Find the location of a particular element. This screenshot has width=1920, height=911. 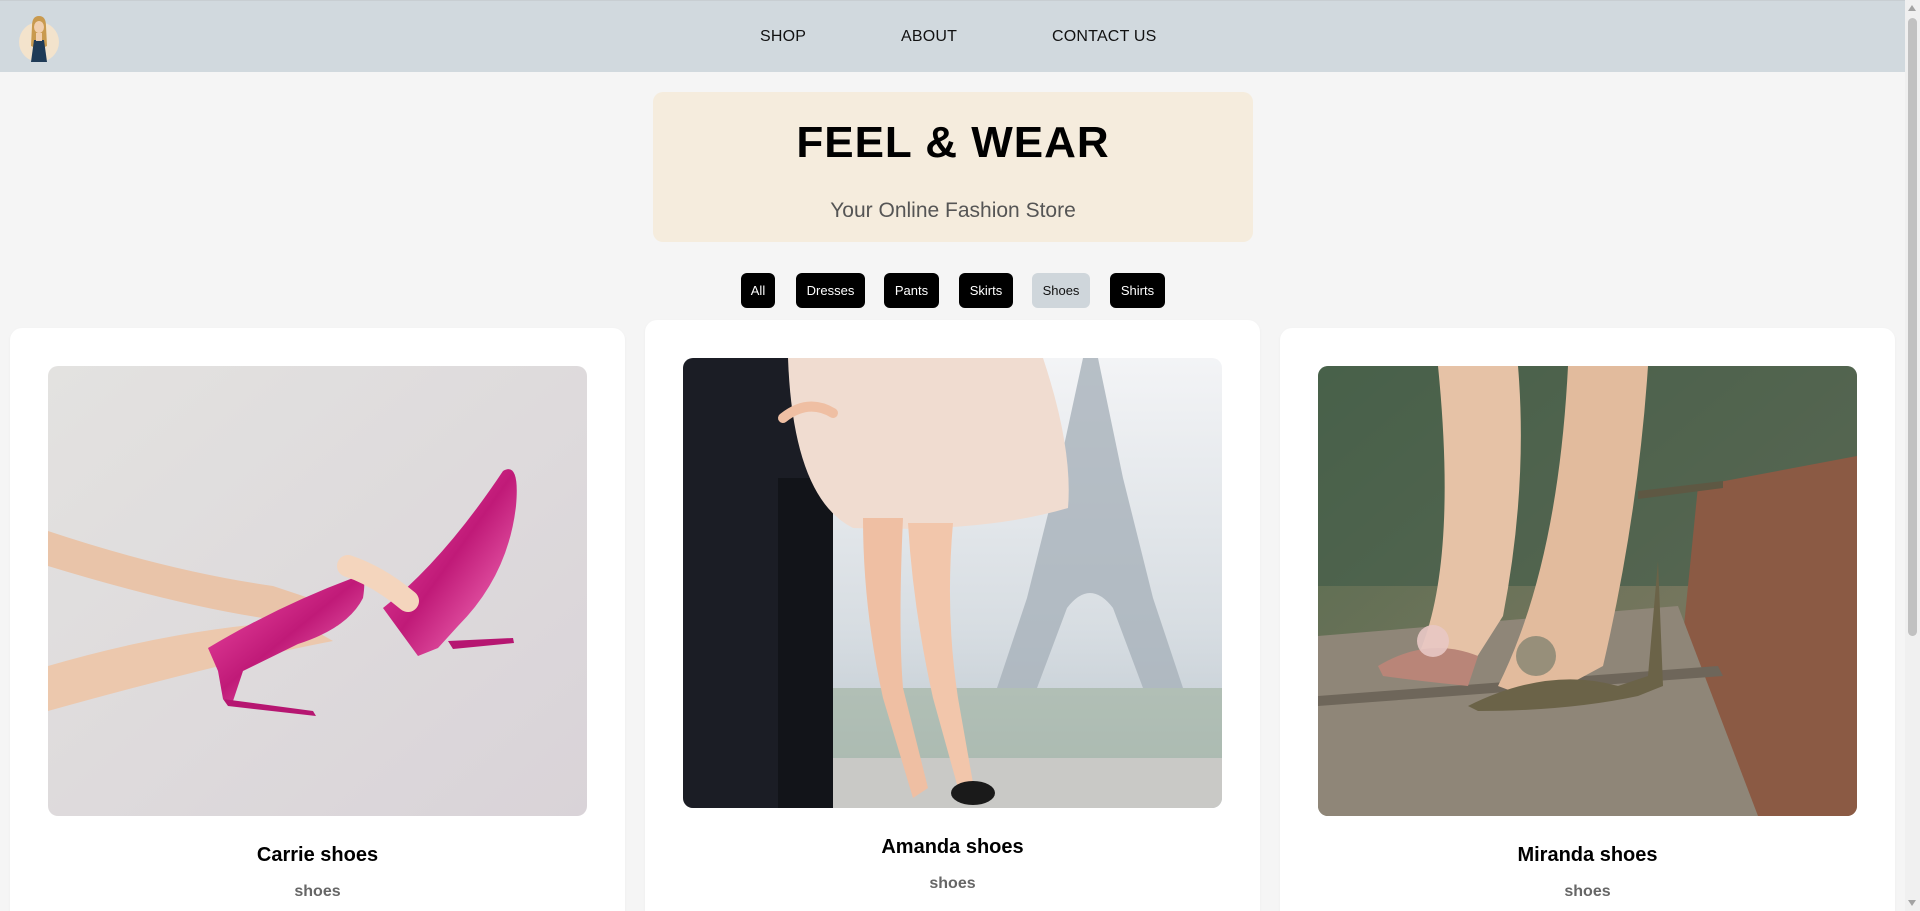

hero-banner: FEEL & WEAR Your Online Fashion Store is located at coordinates (953, 167).